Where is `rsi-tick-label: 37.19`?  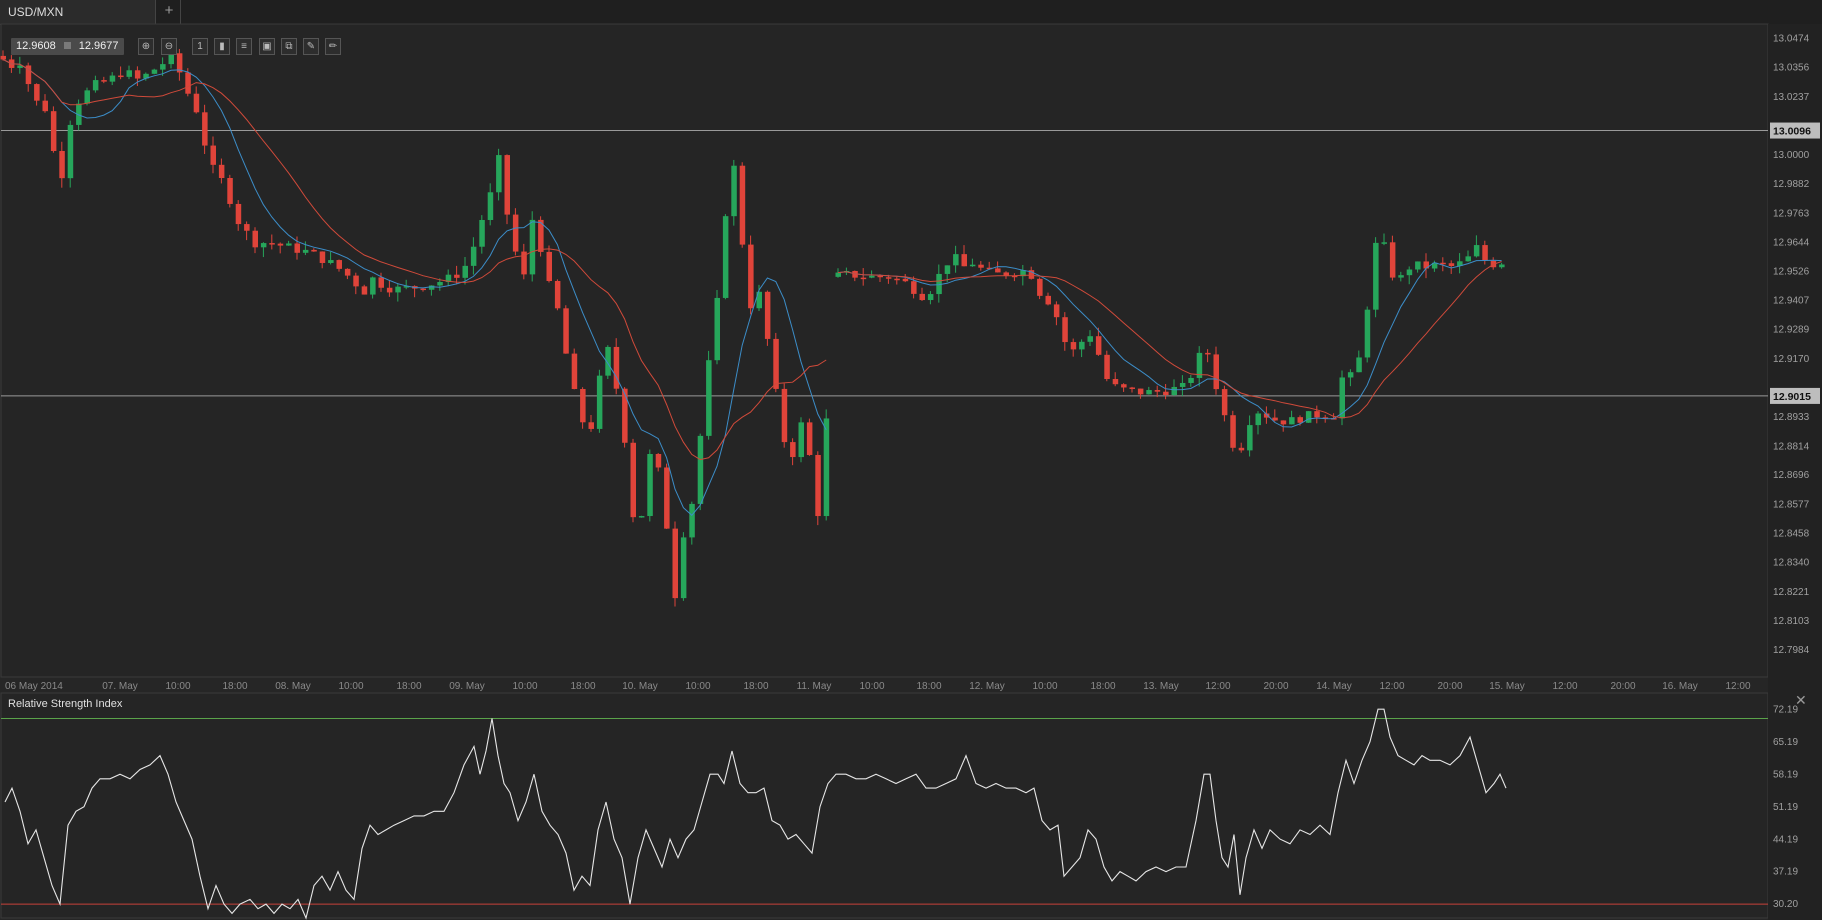
rsi-tick-label: 37.19 is located at coordinates (1785, 872).